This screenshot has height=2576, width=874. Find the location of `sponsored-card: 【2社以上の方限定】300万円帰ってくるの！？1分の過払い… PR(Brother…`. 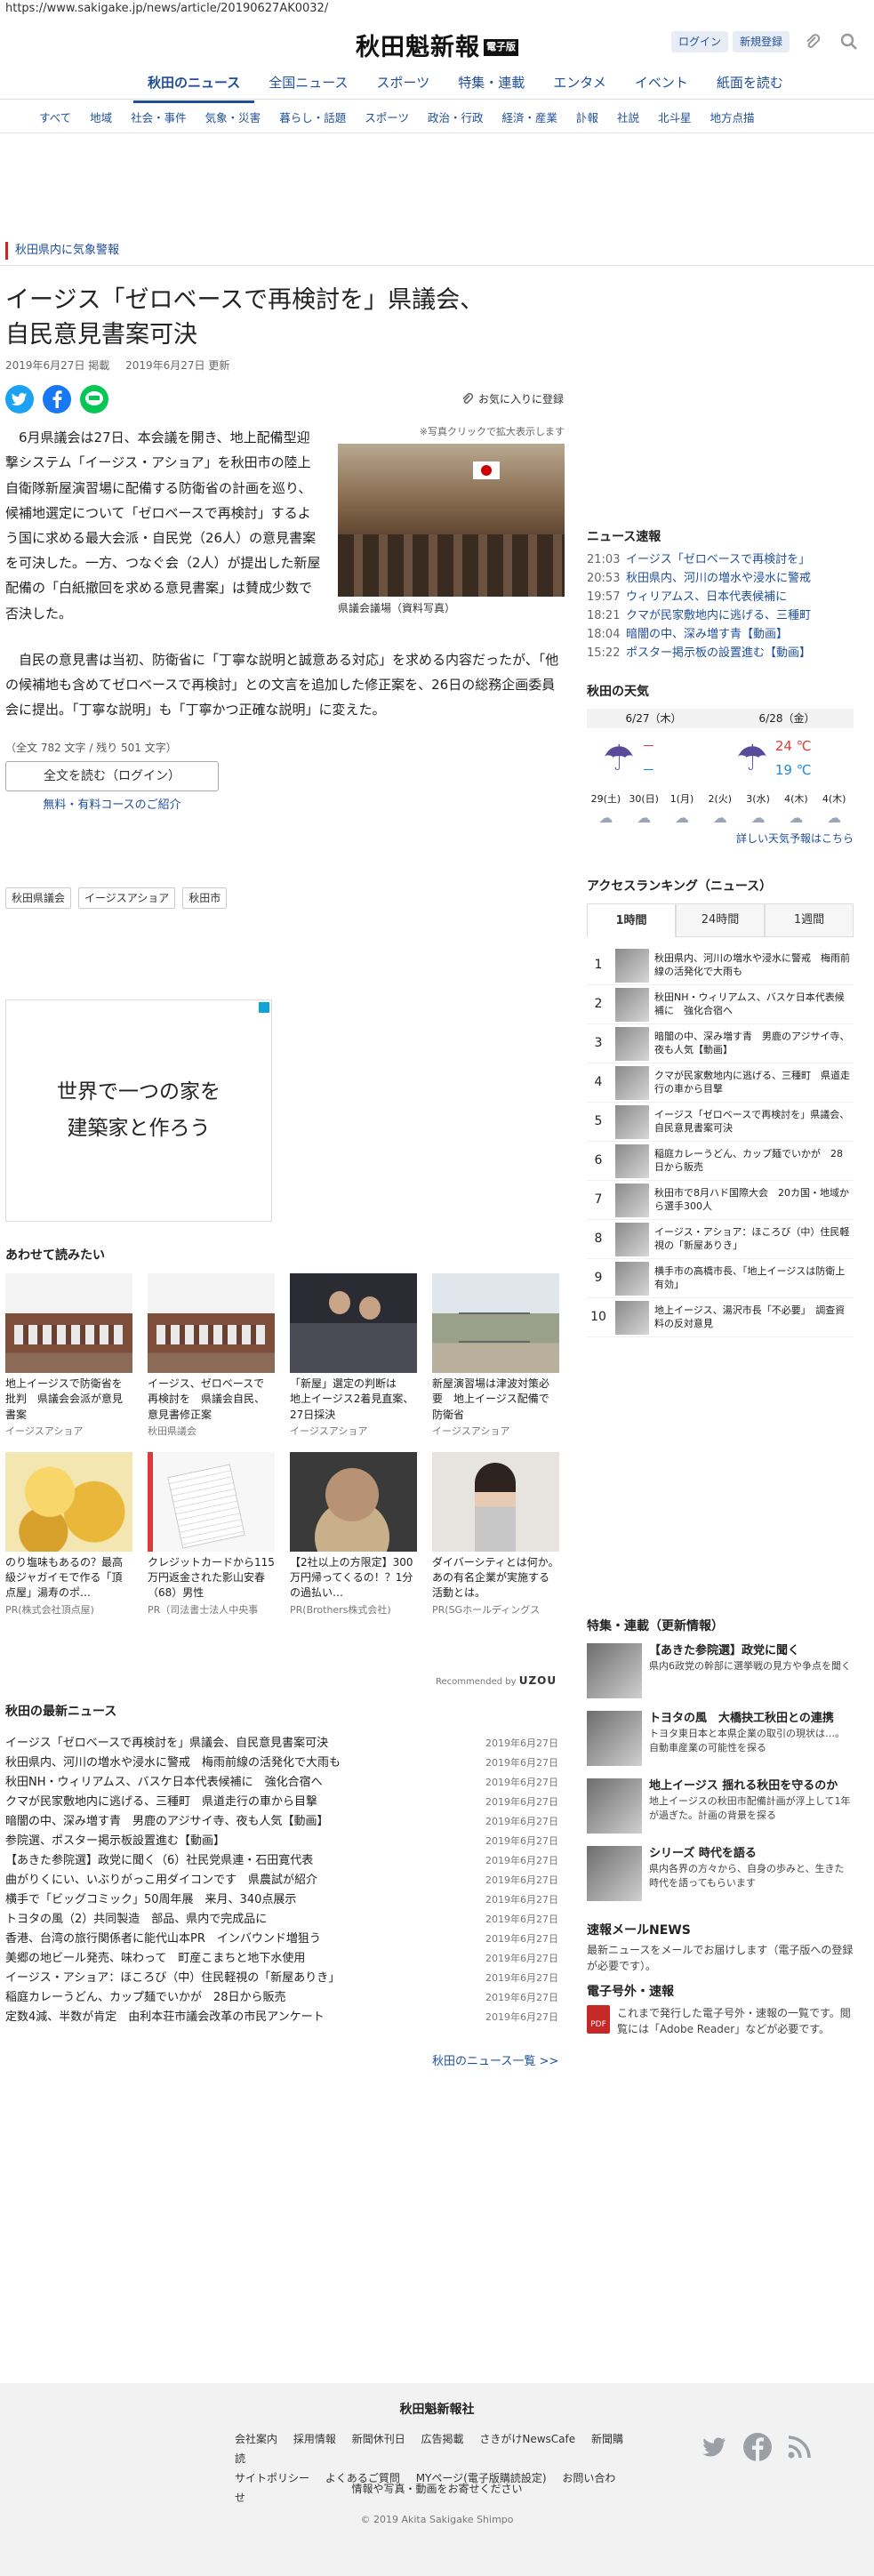

sponsored-card: 【2社以上の方限定】300万円帰ってくるの！？1分の過払い… PR(Brother… is located at coordinates (353, 1534).